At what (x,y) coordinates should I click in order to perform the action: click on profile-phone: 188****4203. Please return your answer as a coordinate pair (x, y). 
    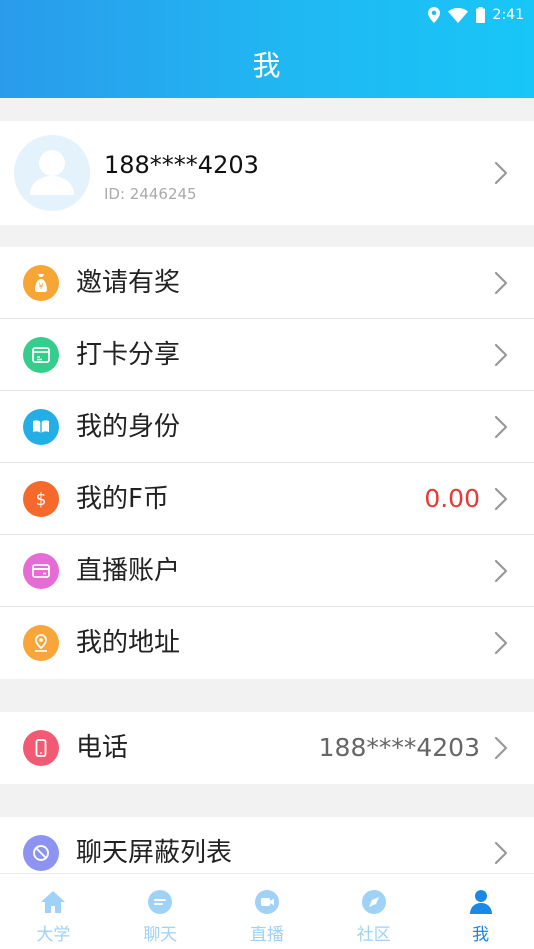
    Looking at the image, I should click on (181, 165).